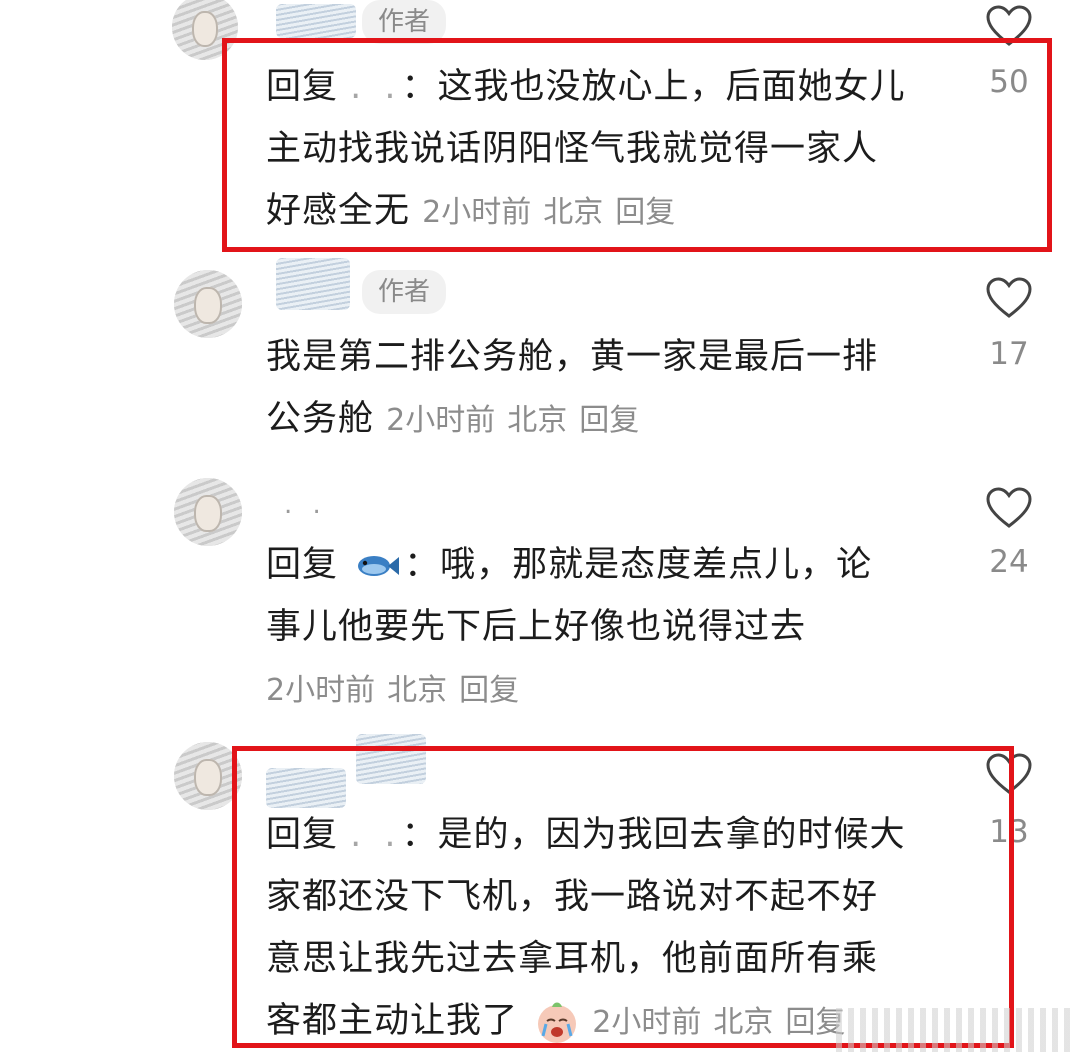  I want to click on comment-line: 我是第二排公务舱，黄一家是最后一排, so click(572, 357).